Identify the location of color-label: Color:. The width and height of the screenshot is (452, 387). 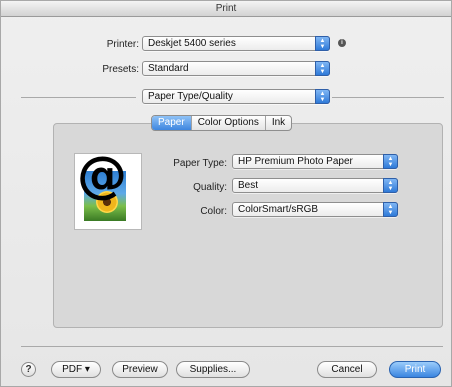
(213, 211).